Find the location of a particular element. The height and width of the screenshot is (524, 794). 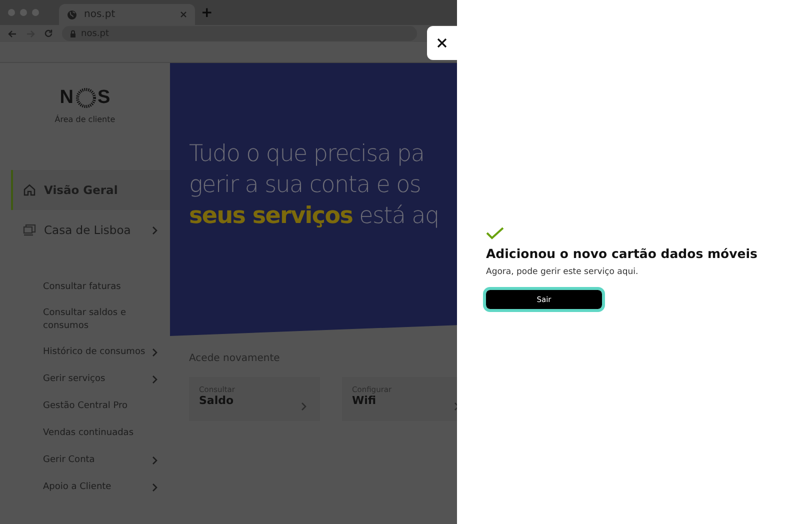

check-icon is located at coordinates (495, 233).